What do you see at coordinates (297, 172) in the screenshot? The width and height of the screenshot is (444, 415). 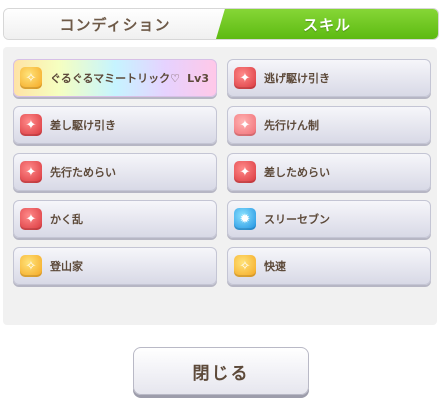 I see `skill-name: 差しためらい` at bounding box center [297, 172].